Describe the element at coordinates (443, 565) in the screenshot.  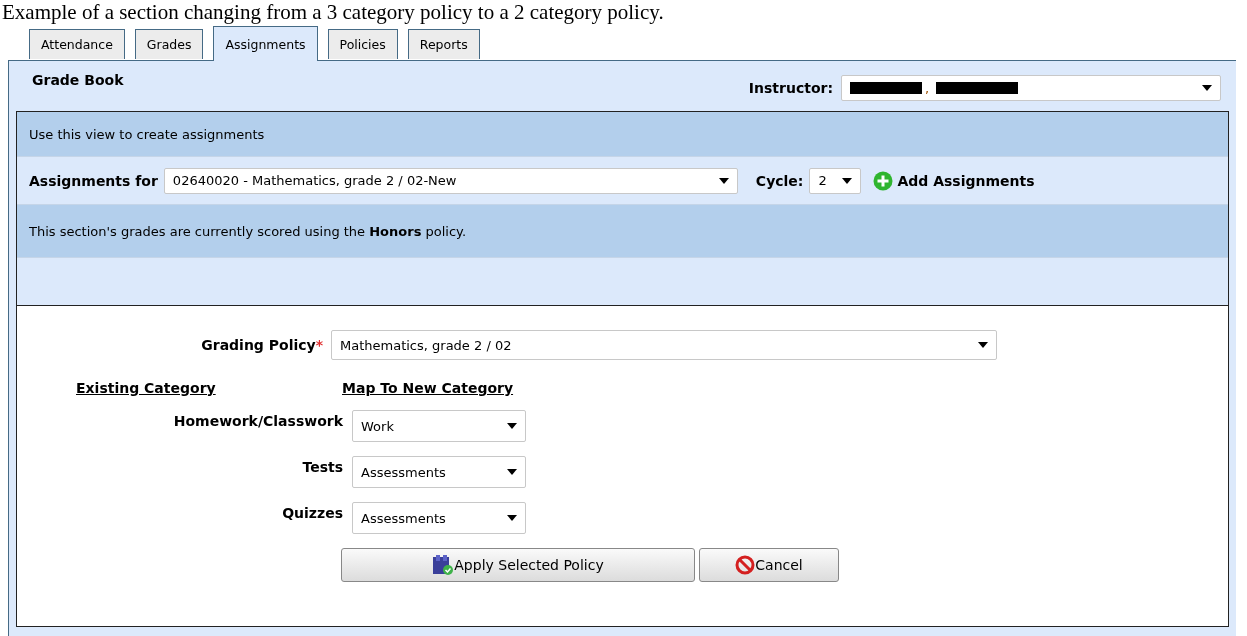
I see `policy-icon` at that location.